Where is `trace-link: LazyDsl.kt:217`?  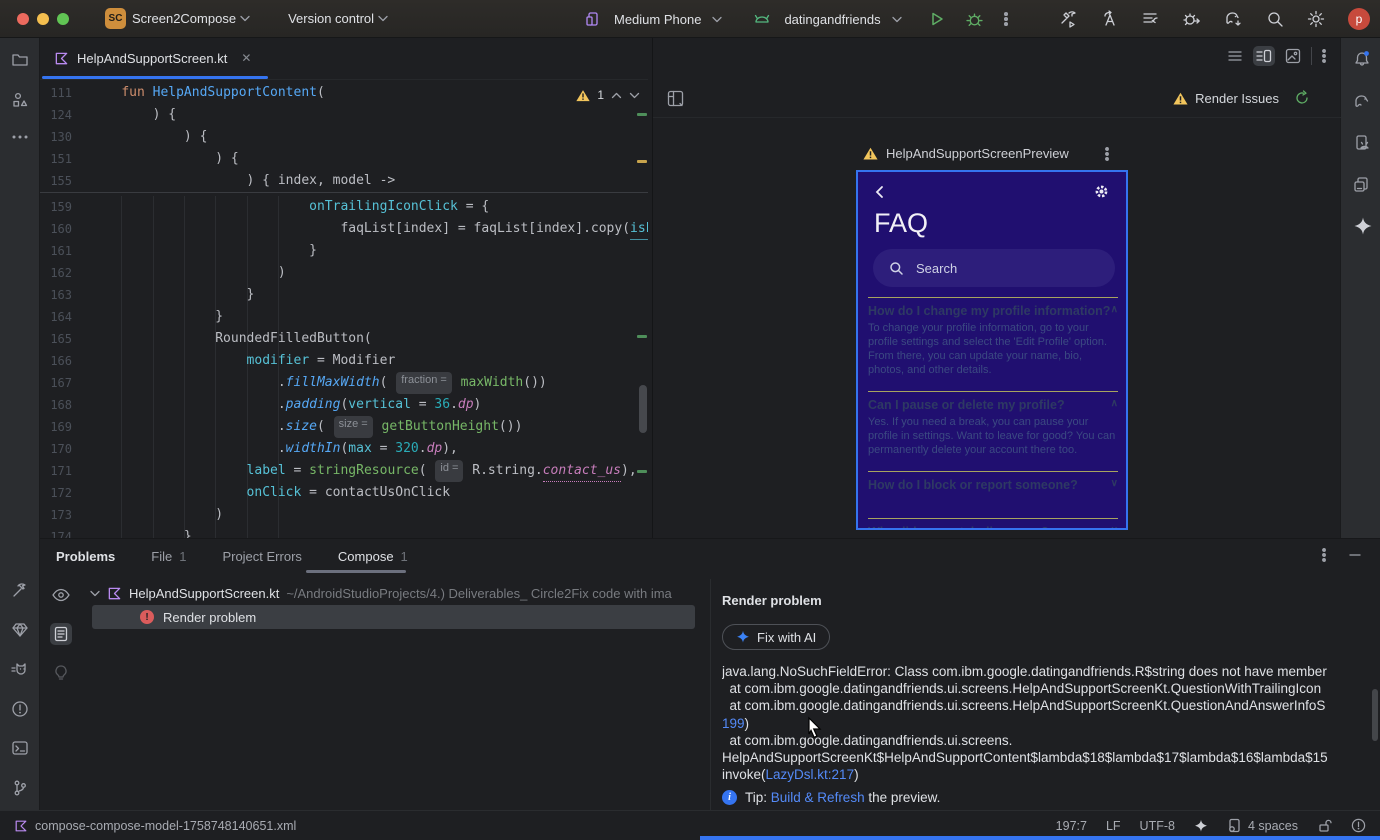
trace-link: LazyDsl.kt:217 is located at coordinates (810, 774).